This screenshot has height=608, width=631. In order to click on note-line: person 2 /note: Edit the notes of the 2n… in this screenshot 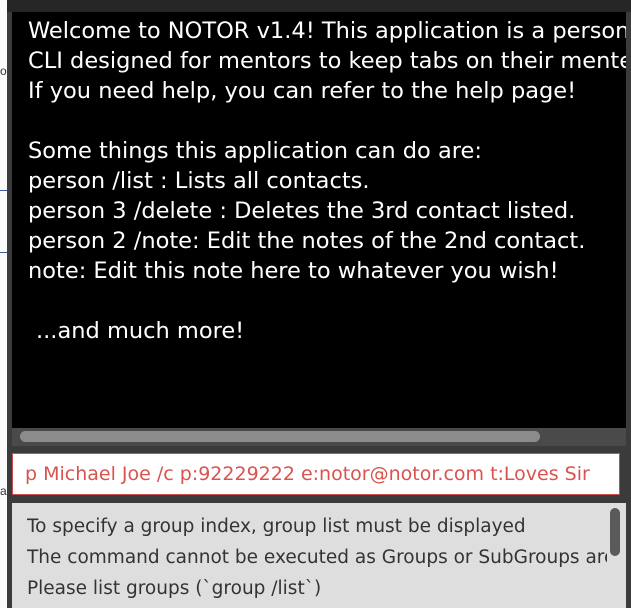, I will do `click(307, 241)`.